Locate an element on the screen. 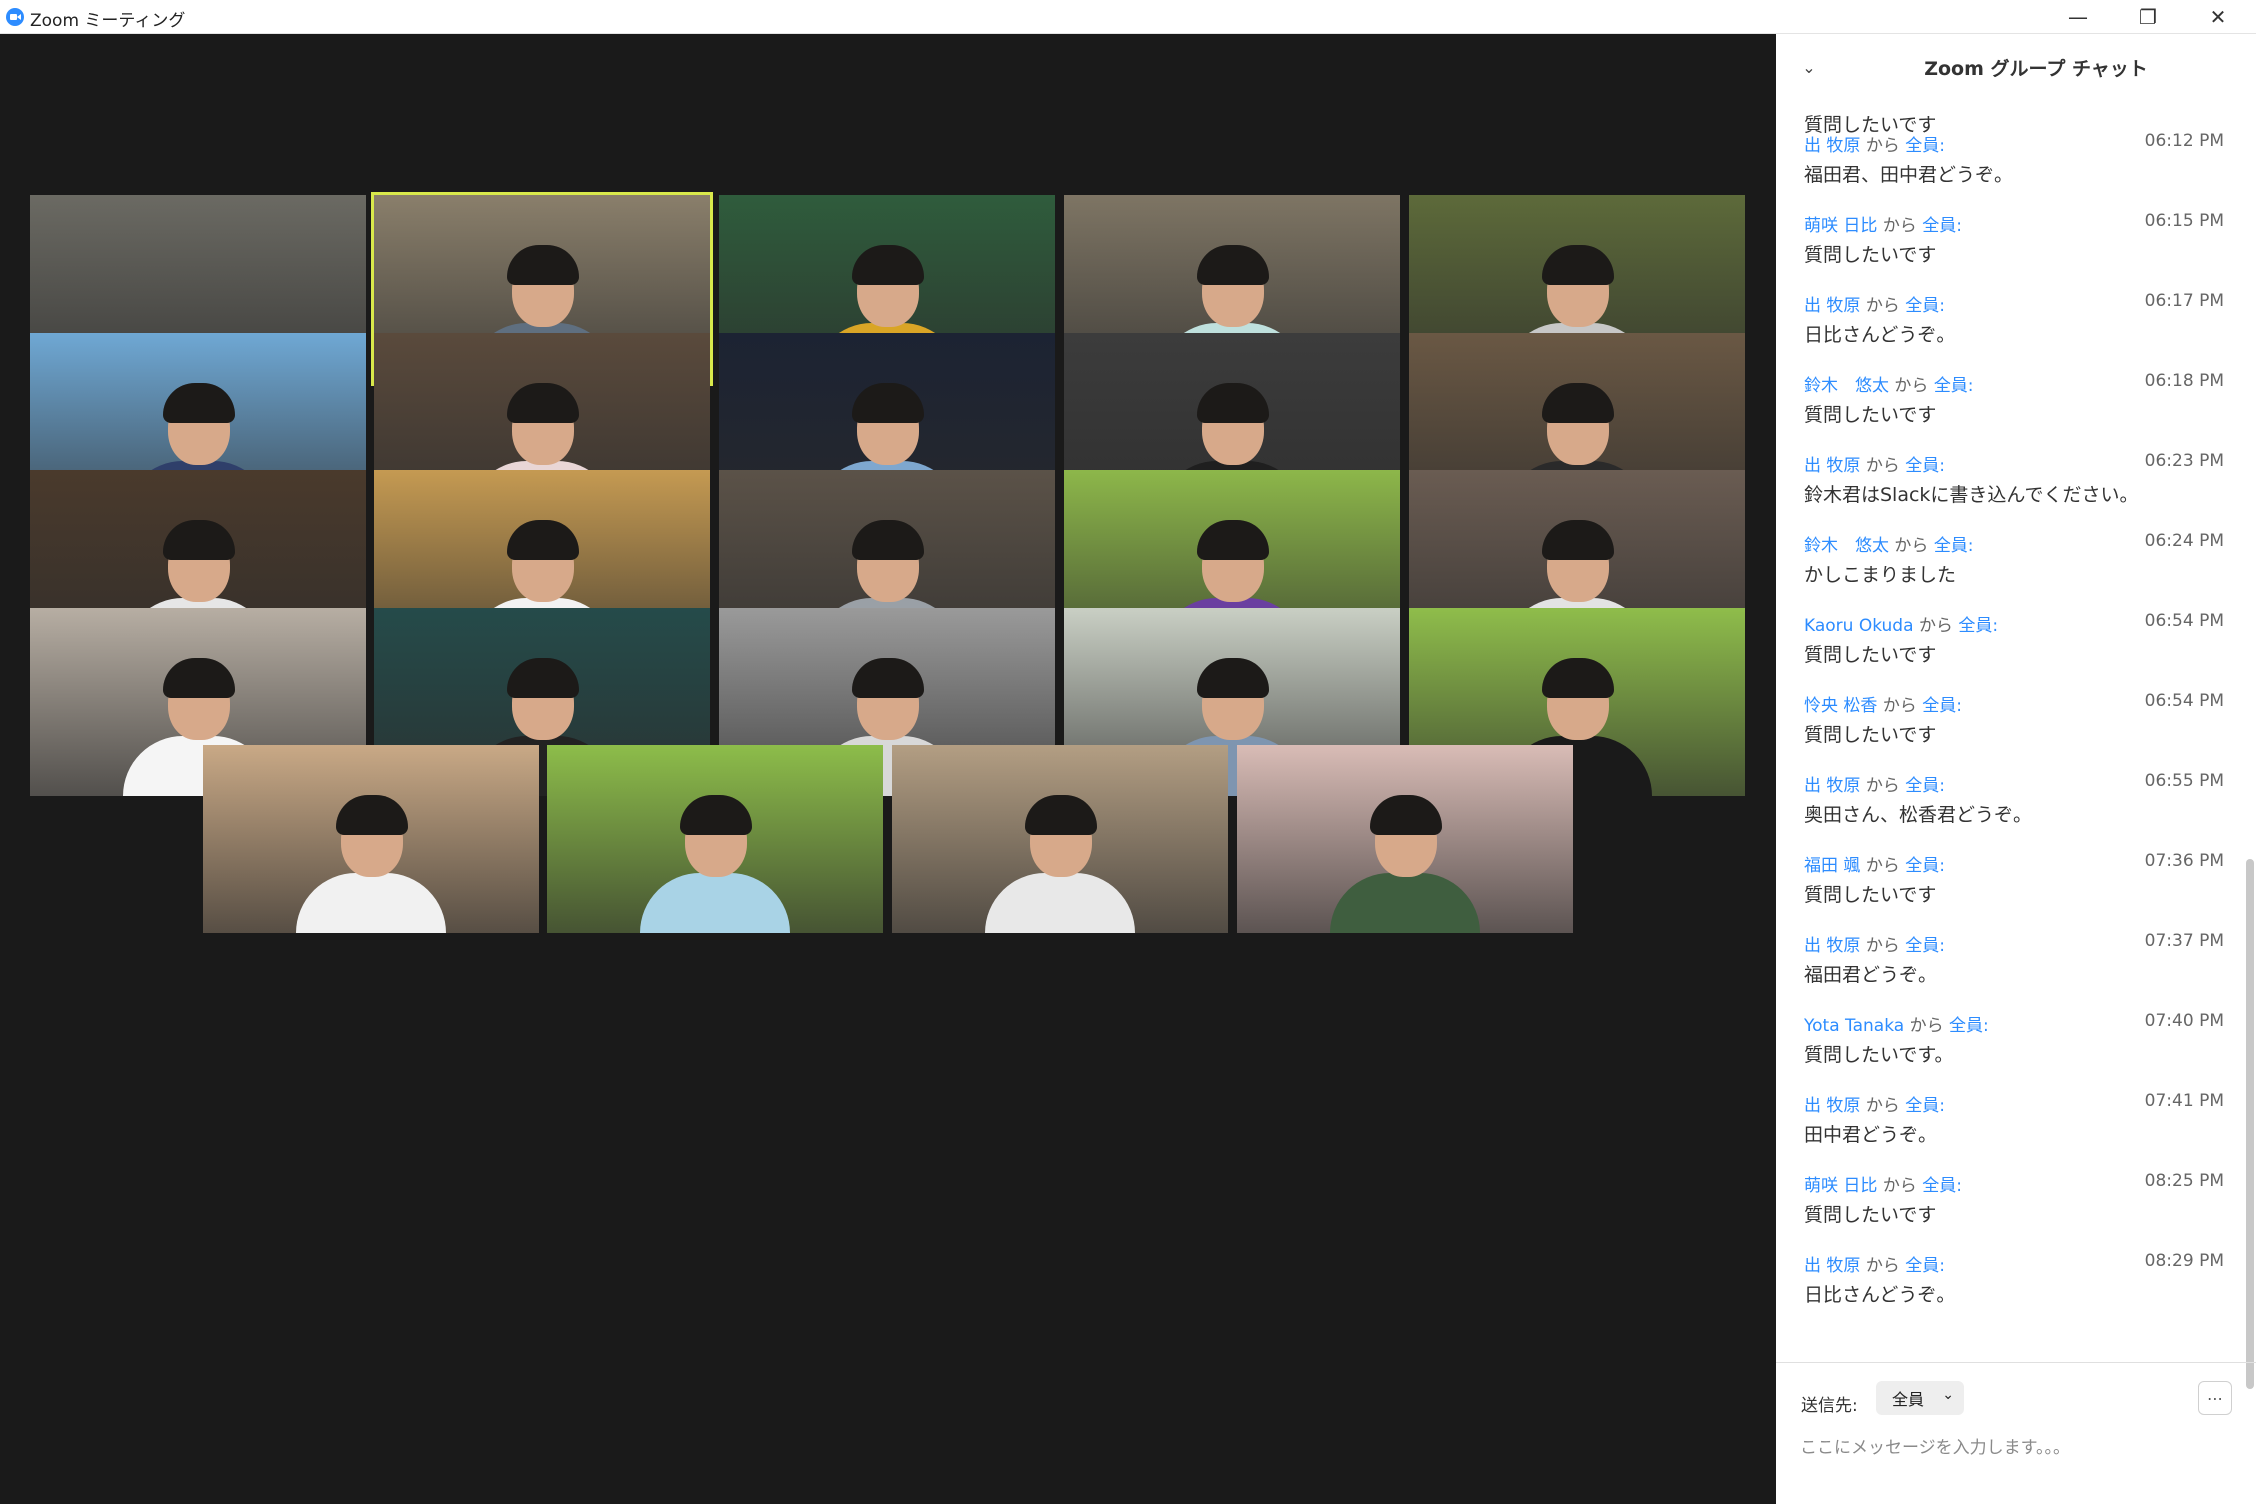 Image resolution: width=2256 pixels, height=1504 pixels. send-to-value: 全員 is located at coordinates (1908, 1399).